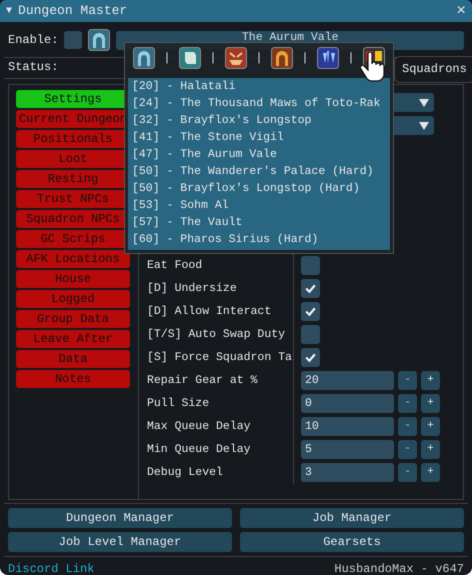 Image resolution: width=472 pixels, height=575 pixels. Describe the element at coordinates (327, 58) in the screenshot. I see `crystal-spikes-icon` at that location.